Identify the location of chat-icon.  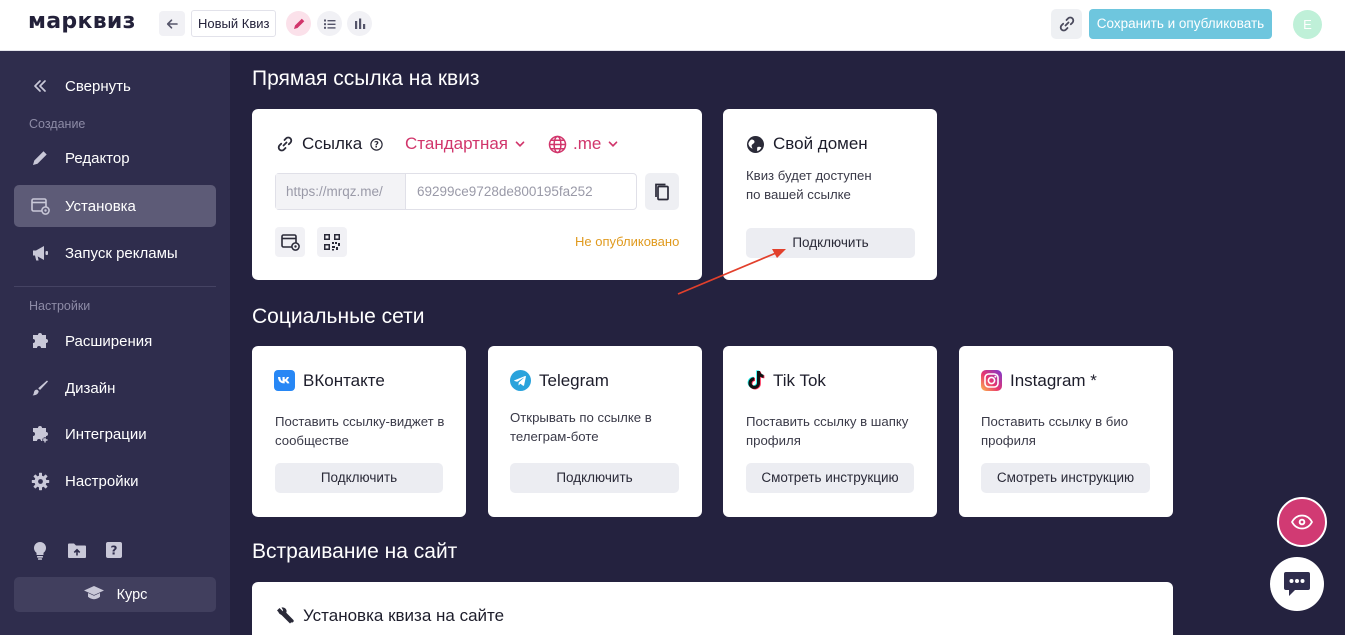
(1297, 584).